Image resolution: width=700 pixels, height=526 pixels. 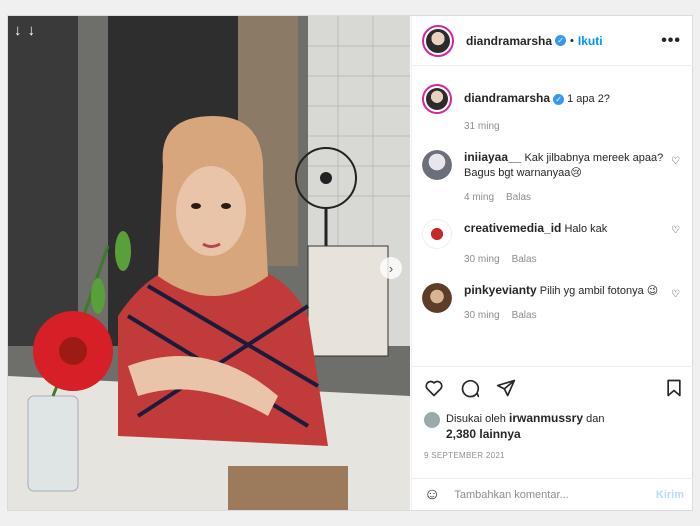 What do you see at coordinates (470, 390) in the screenshot?
I see `comment-icon` at bounding box center [470, 390].